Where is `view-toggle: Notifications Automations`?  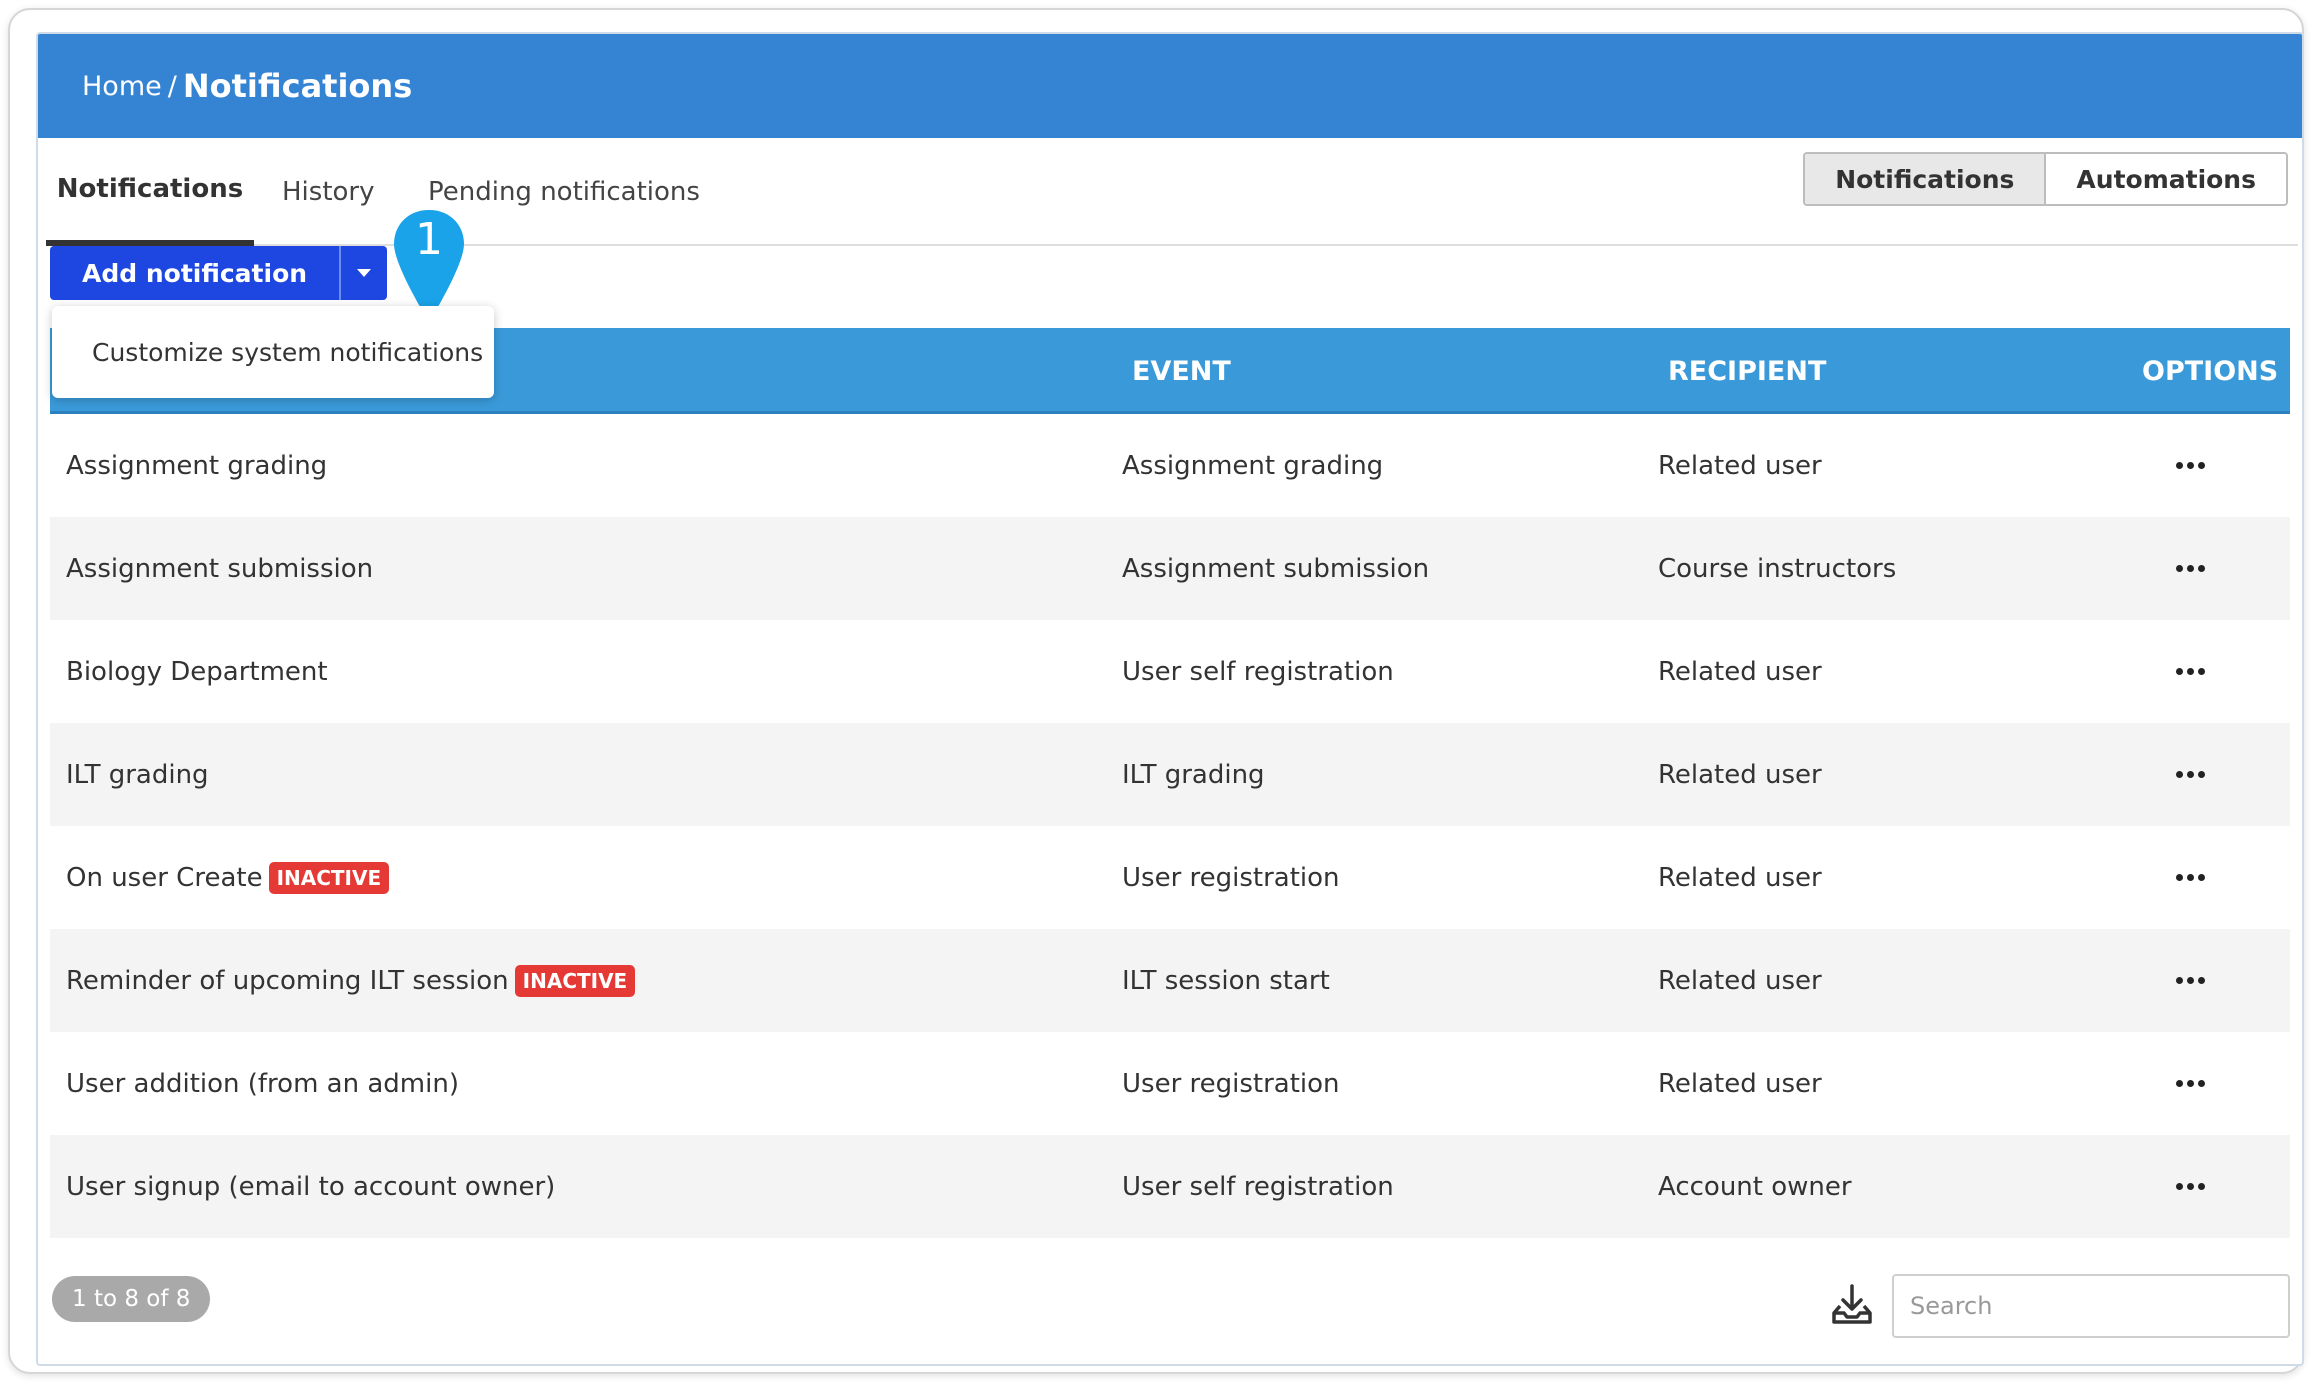 view-toggle: Notifications Automations is located at coordinates (2045, 179).